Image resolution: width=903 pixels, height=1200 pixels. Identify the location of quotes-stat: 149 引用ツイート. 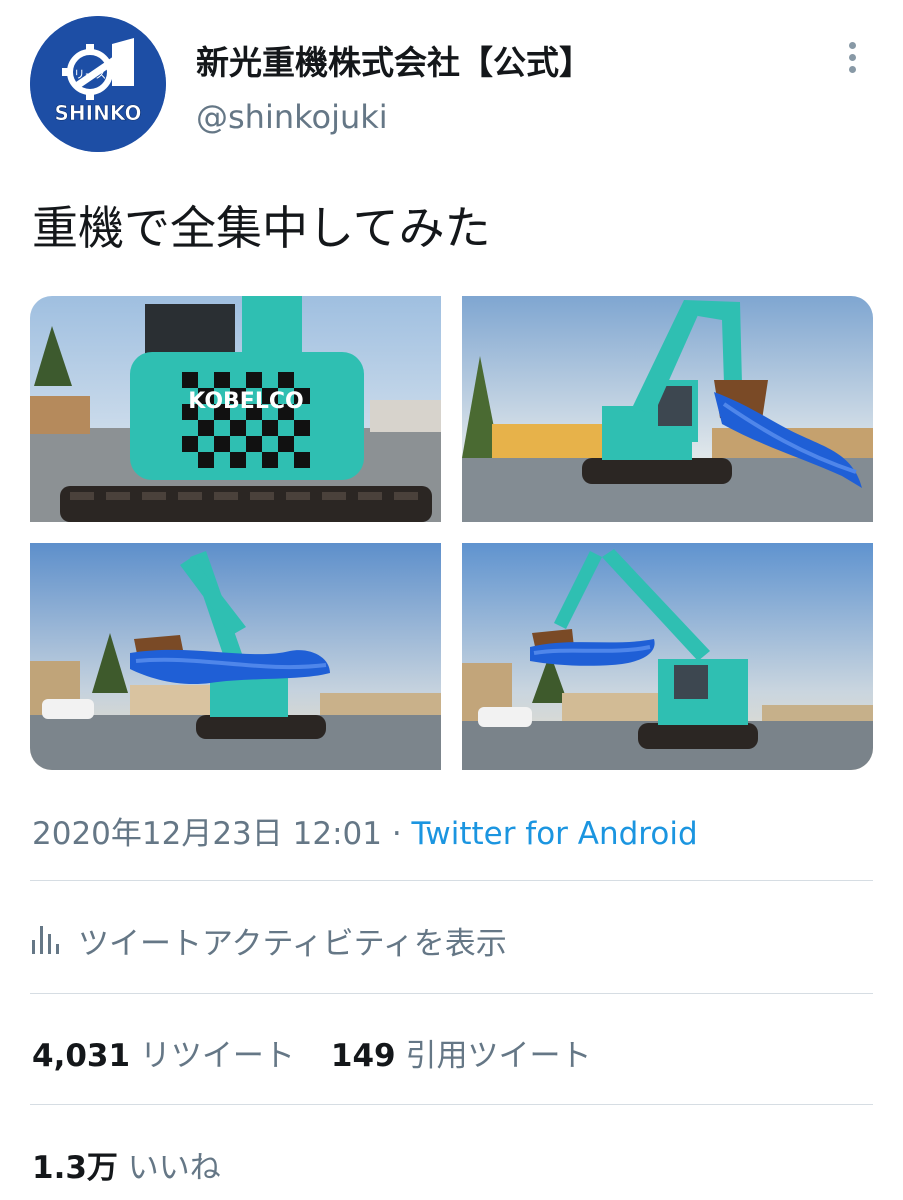
(461, 1056).